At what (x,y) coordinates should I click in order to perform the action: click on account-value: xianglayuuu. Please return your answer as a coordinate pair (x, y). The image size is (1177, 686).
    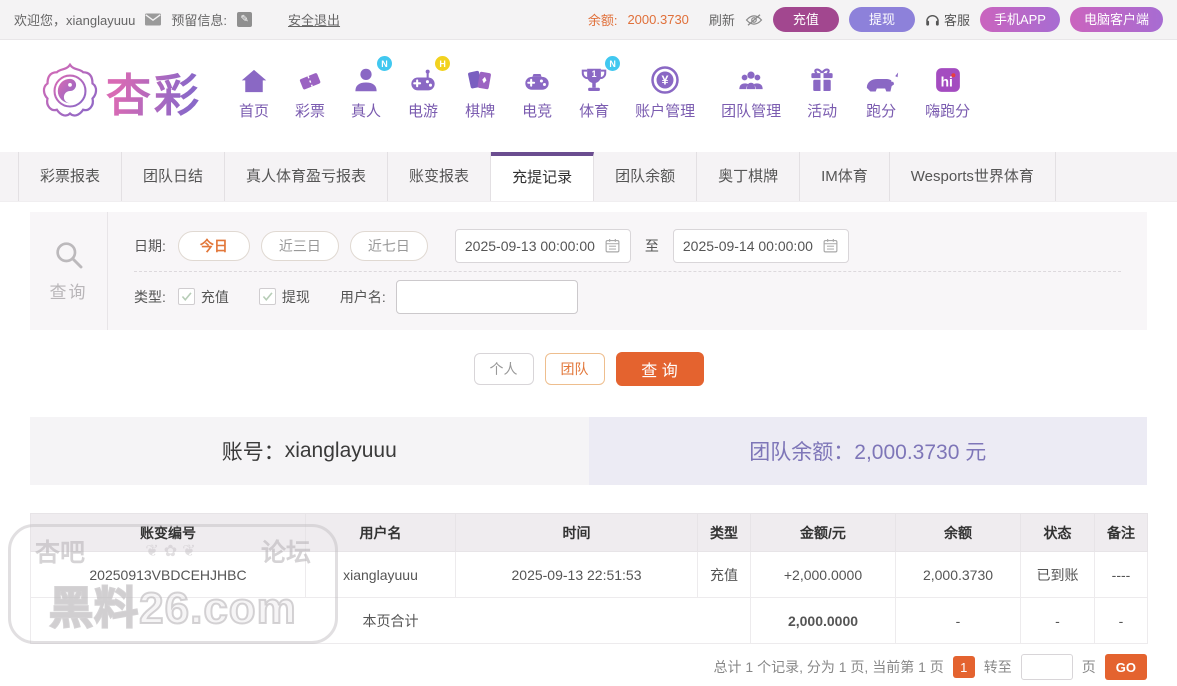
    Looking at the image, I should click on (340, 450).